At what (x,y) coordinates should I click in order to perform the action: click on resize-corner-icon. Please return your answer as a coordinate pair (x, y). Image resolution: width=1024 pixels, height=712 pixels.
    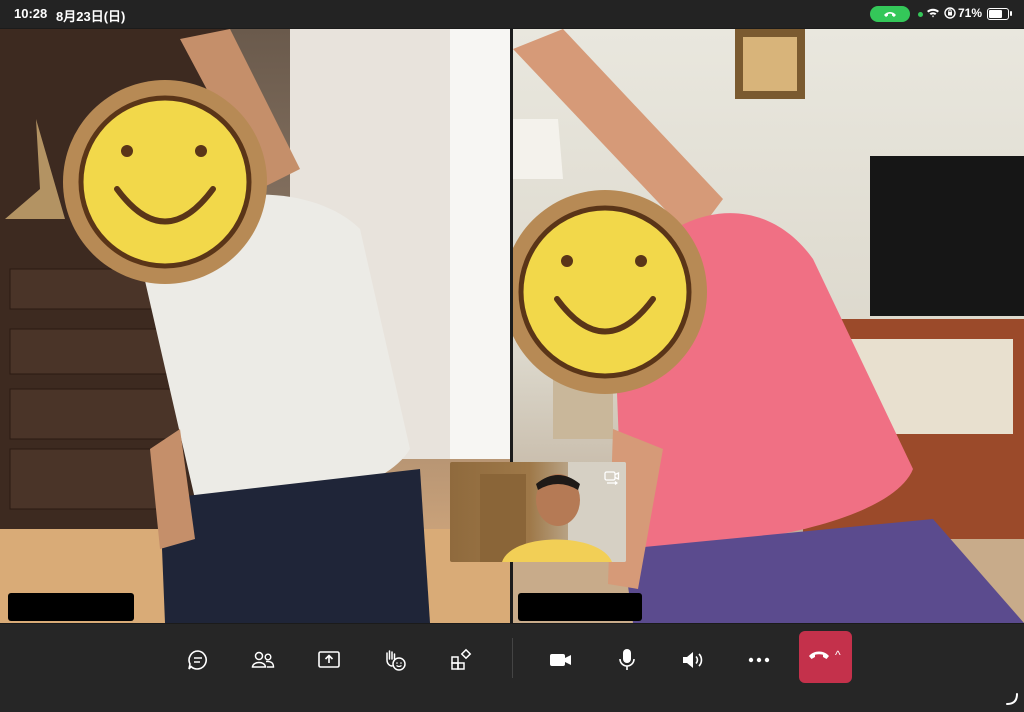
    Looking at the image, I should click on (1012, 699).